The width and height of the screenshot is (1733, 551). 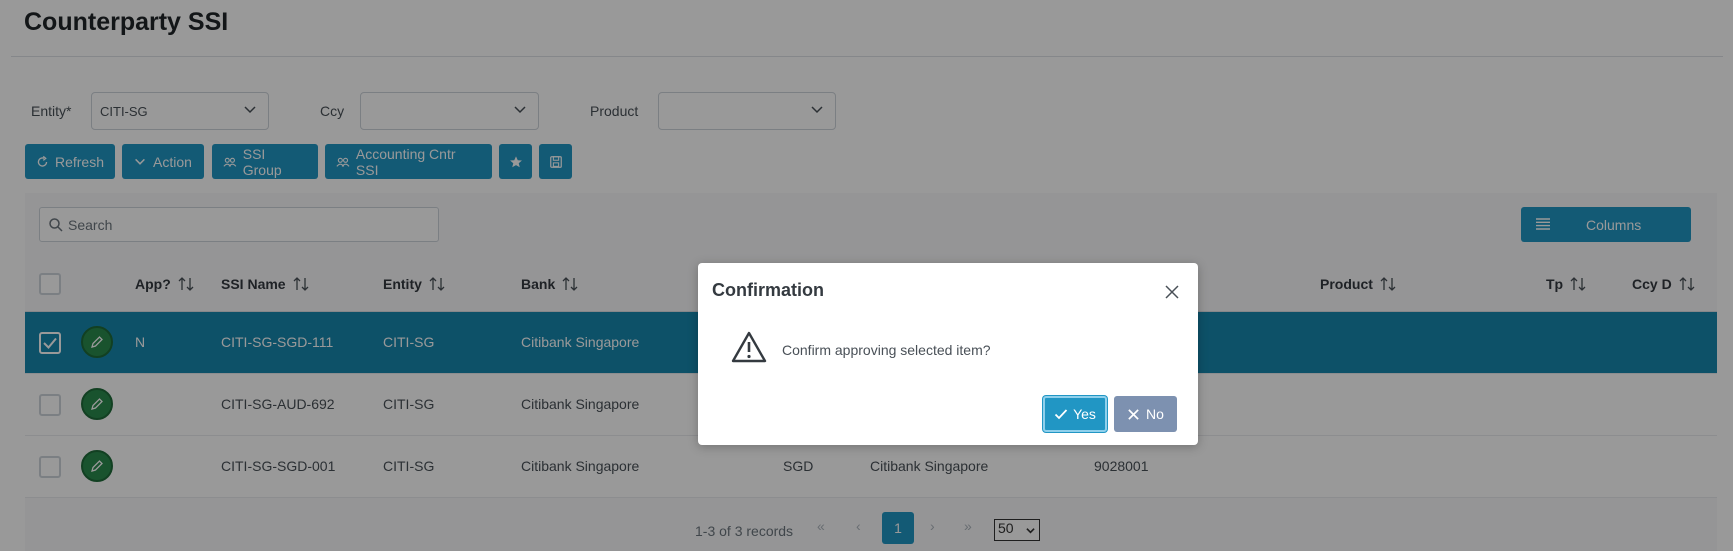 What do you see at coordinates (749, 347) in the screenshot?
I see `warning-icon` at bounding box center [749, 347].